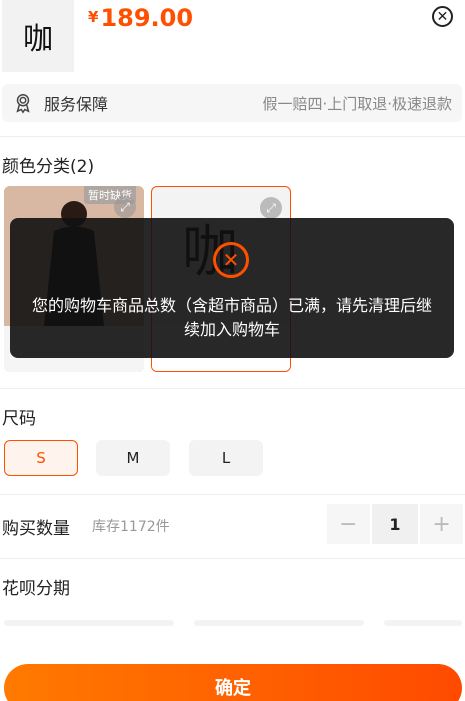 The width and height of the screenshot is (465, 701). Describe the element at coordinates (147, 18) in the screenshot. I see `price-value: 189.00` at that location.